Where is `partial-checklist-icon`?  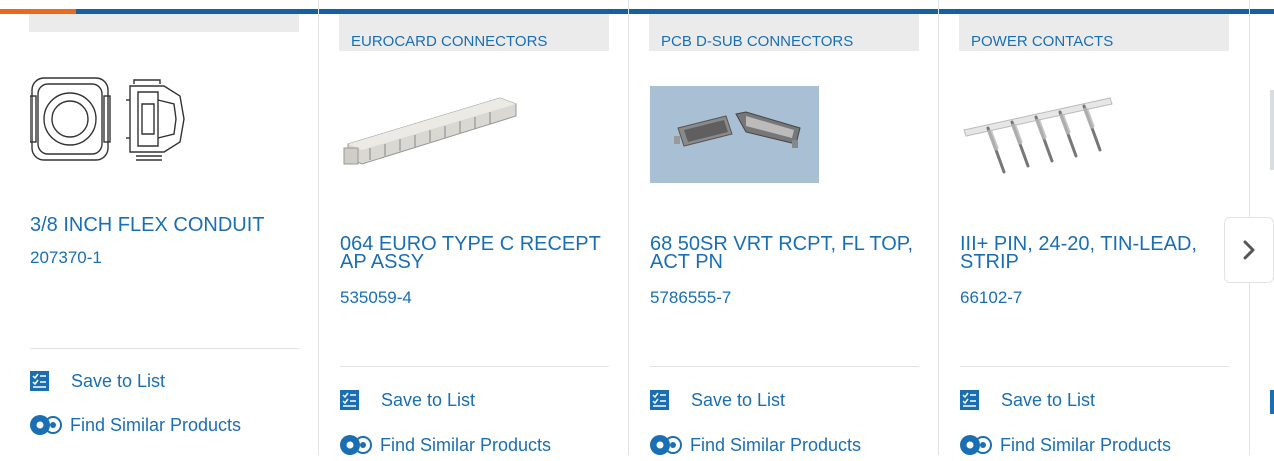 partial-checklist-icon is located at coordinates (1272, 402).